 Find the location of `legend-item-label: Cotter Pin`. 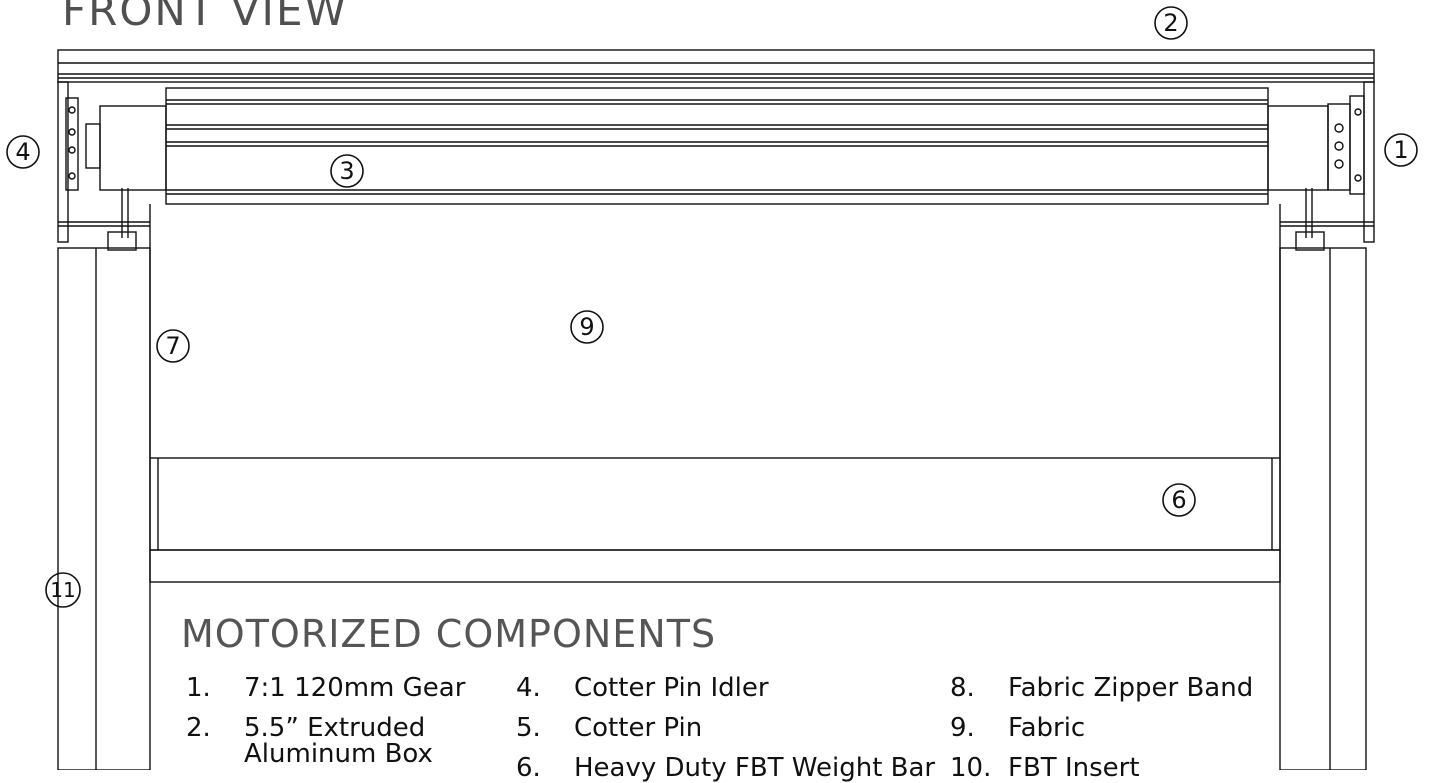

legend-item-label: Cotter Pin is located at coordinates (638, 728).